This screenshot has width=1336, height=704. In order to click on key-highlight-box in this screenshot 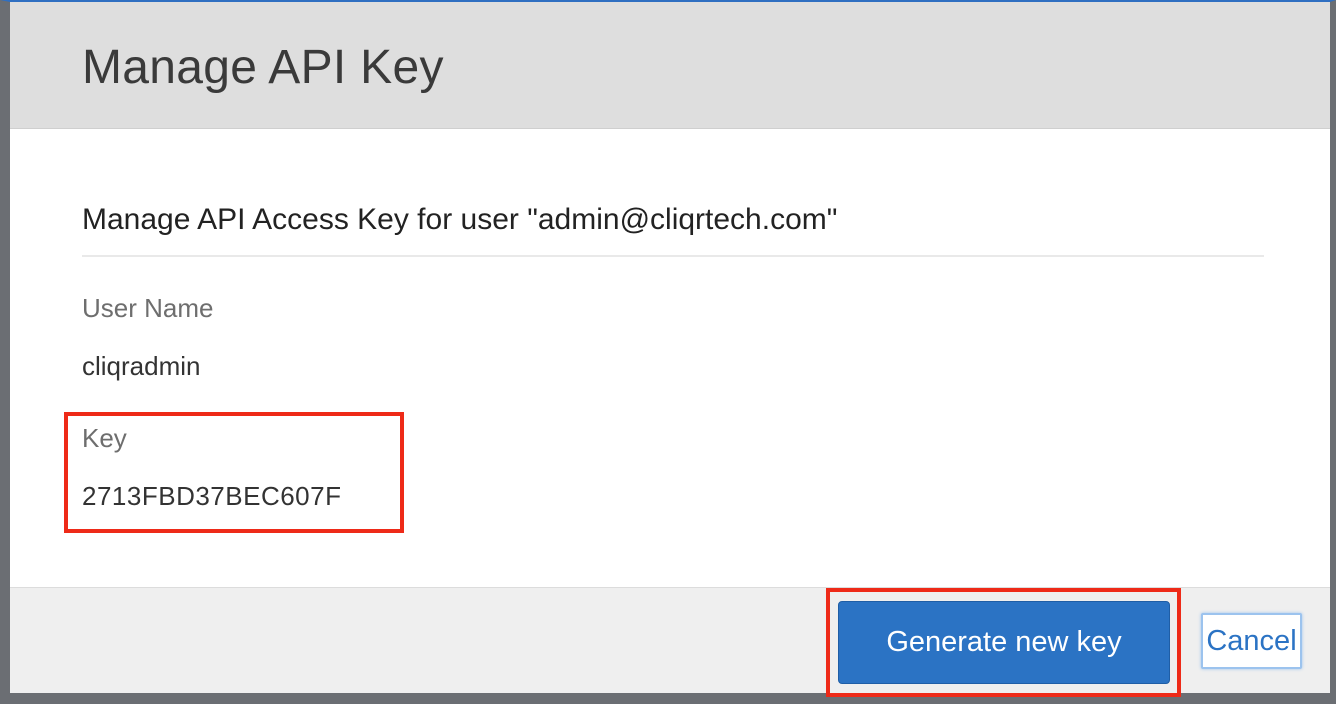, I will do `click(234, 472)`.